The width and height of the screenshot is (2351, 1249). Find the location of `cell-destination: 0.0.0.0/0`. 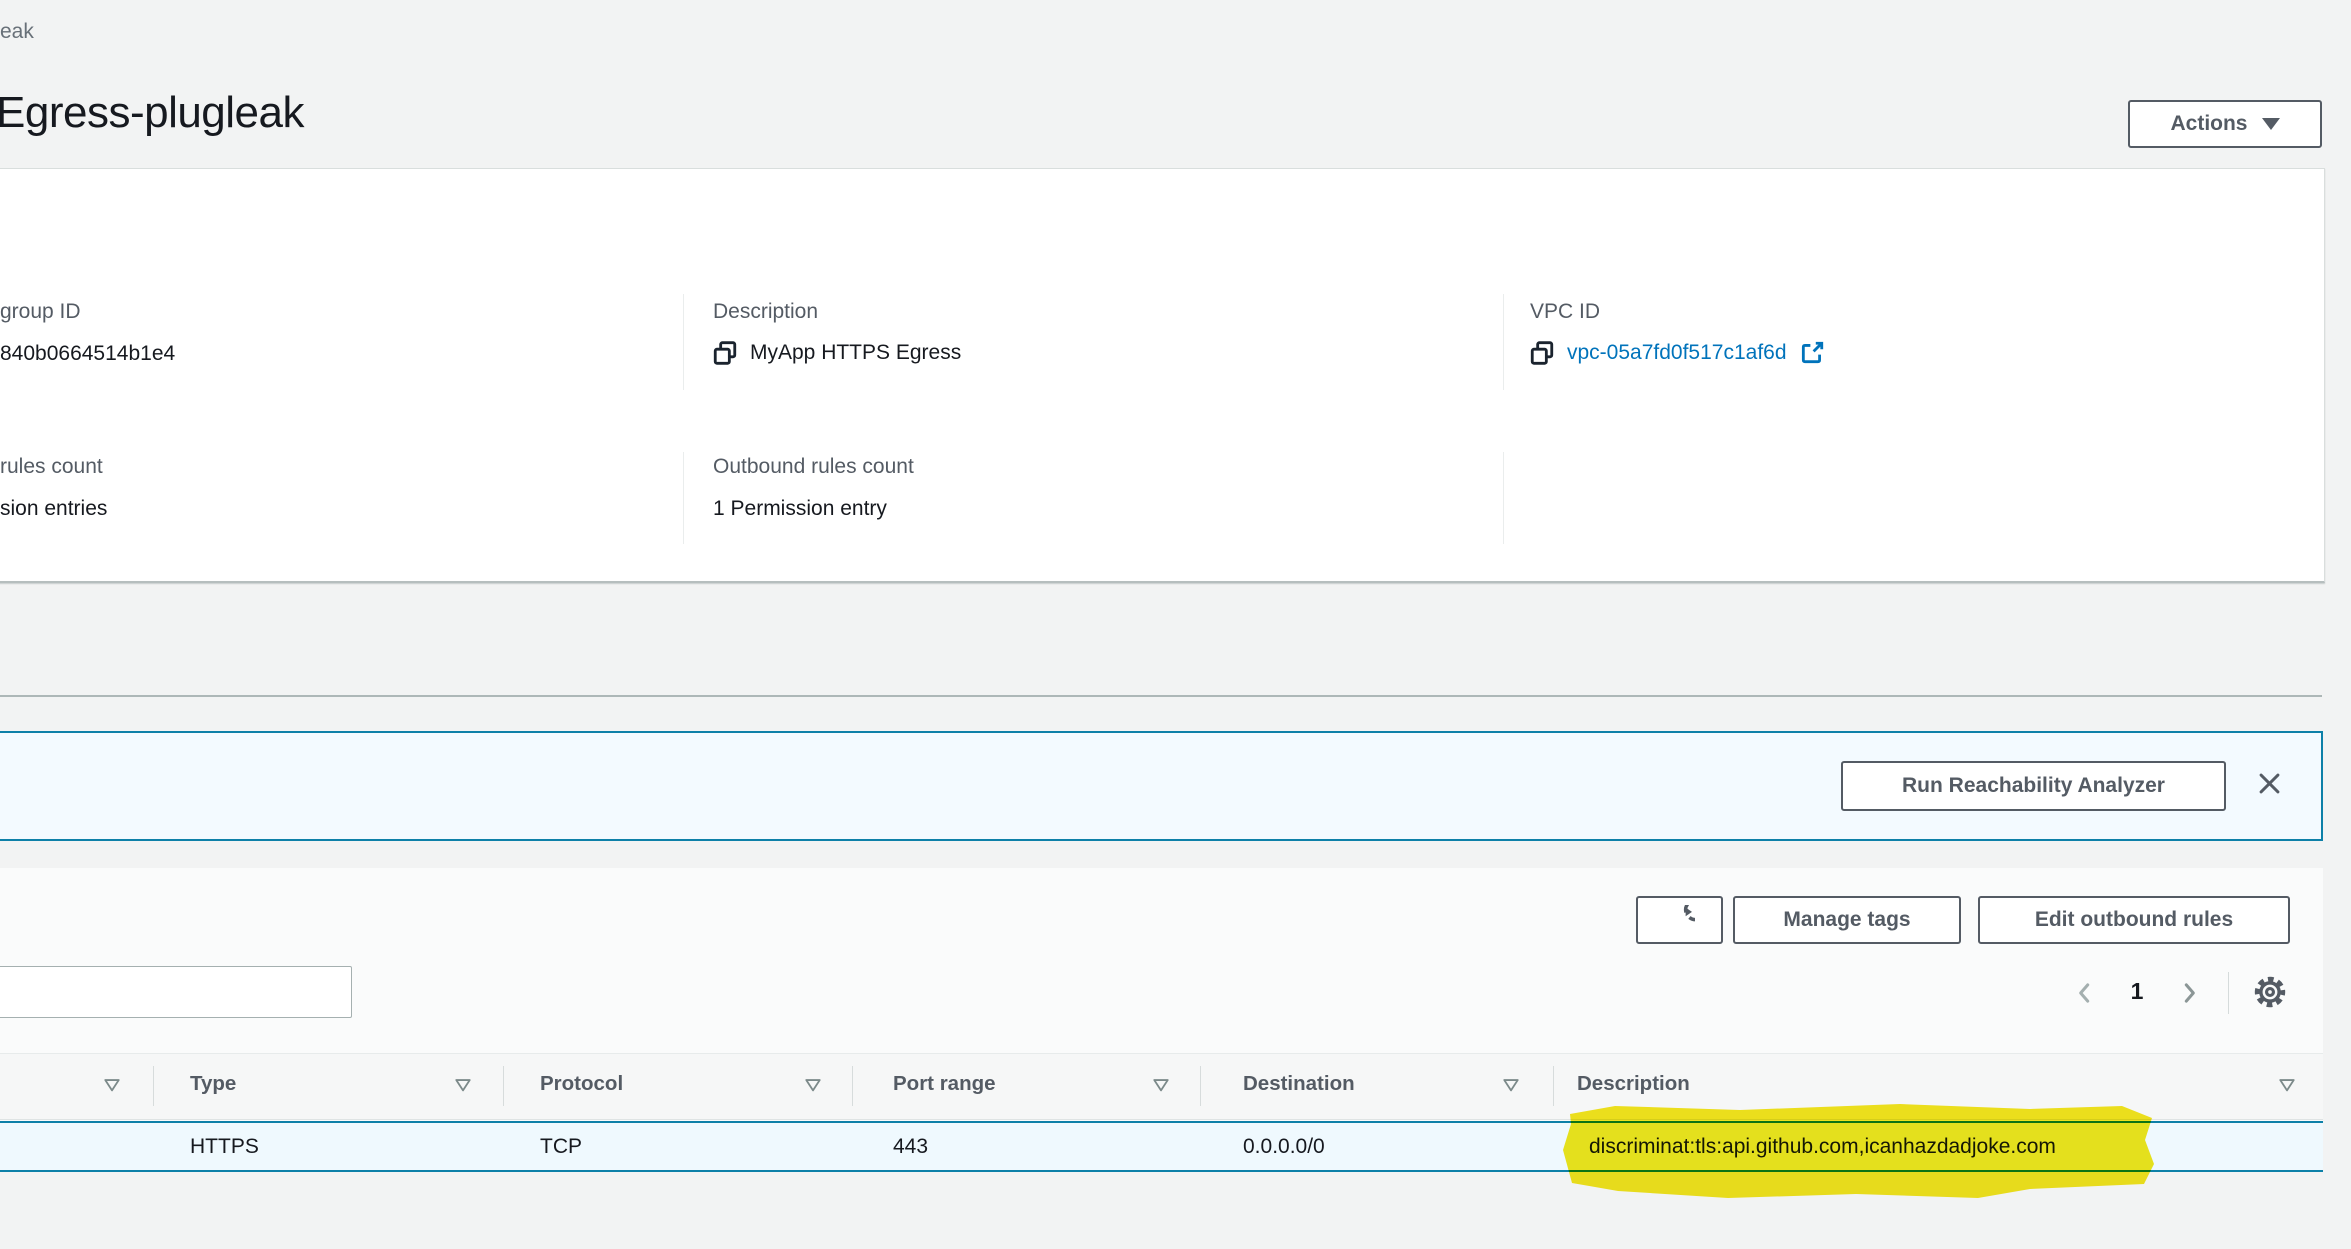

cell-destination: 0.0.0.0/0 is located at coordinates (1284, 1146).